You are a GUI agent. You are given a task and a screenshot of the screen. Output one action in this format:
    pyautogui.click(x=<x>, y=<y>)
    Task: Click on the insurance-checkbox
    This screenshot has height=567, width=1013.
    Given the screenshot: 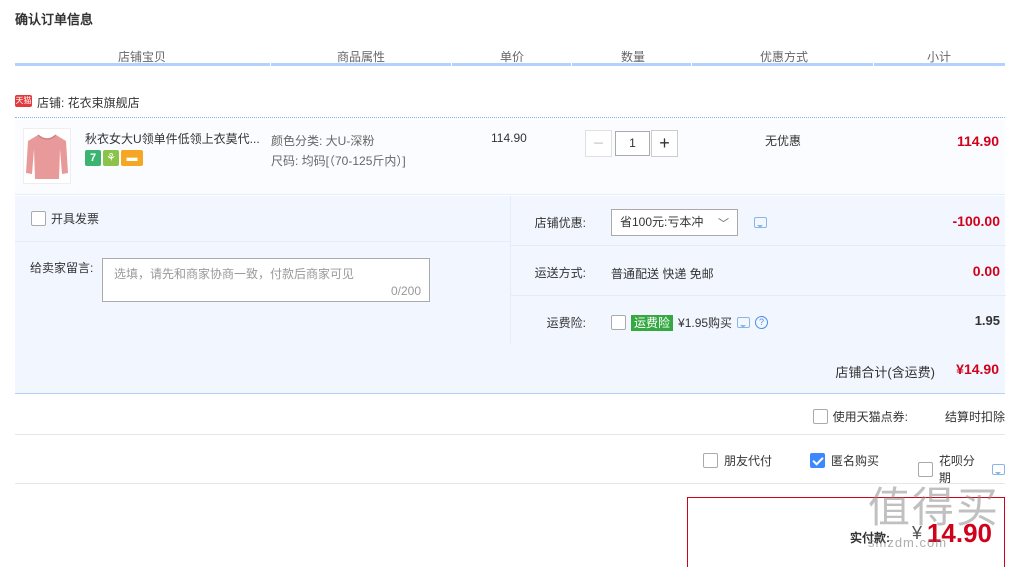 What is the action you would take?
    pyautogui.click(x=618, y=322)
    